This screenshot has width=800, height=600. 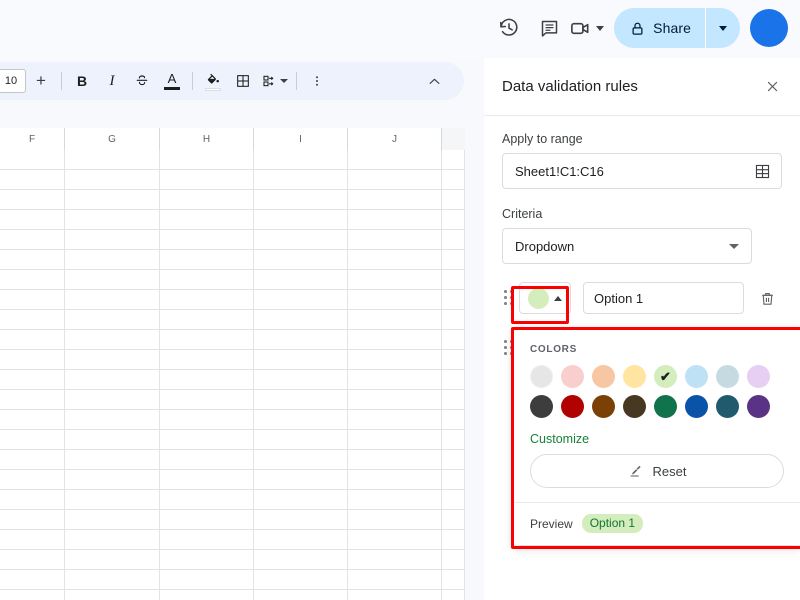 I want to click on meet-camera-icon, so click(x=587, y=28).